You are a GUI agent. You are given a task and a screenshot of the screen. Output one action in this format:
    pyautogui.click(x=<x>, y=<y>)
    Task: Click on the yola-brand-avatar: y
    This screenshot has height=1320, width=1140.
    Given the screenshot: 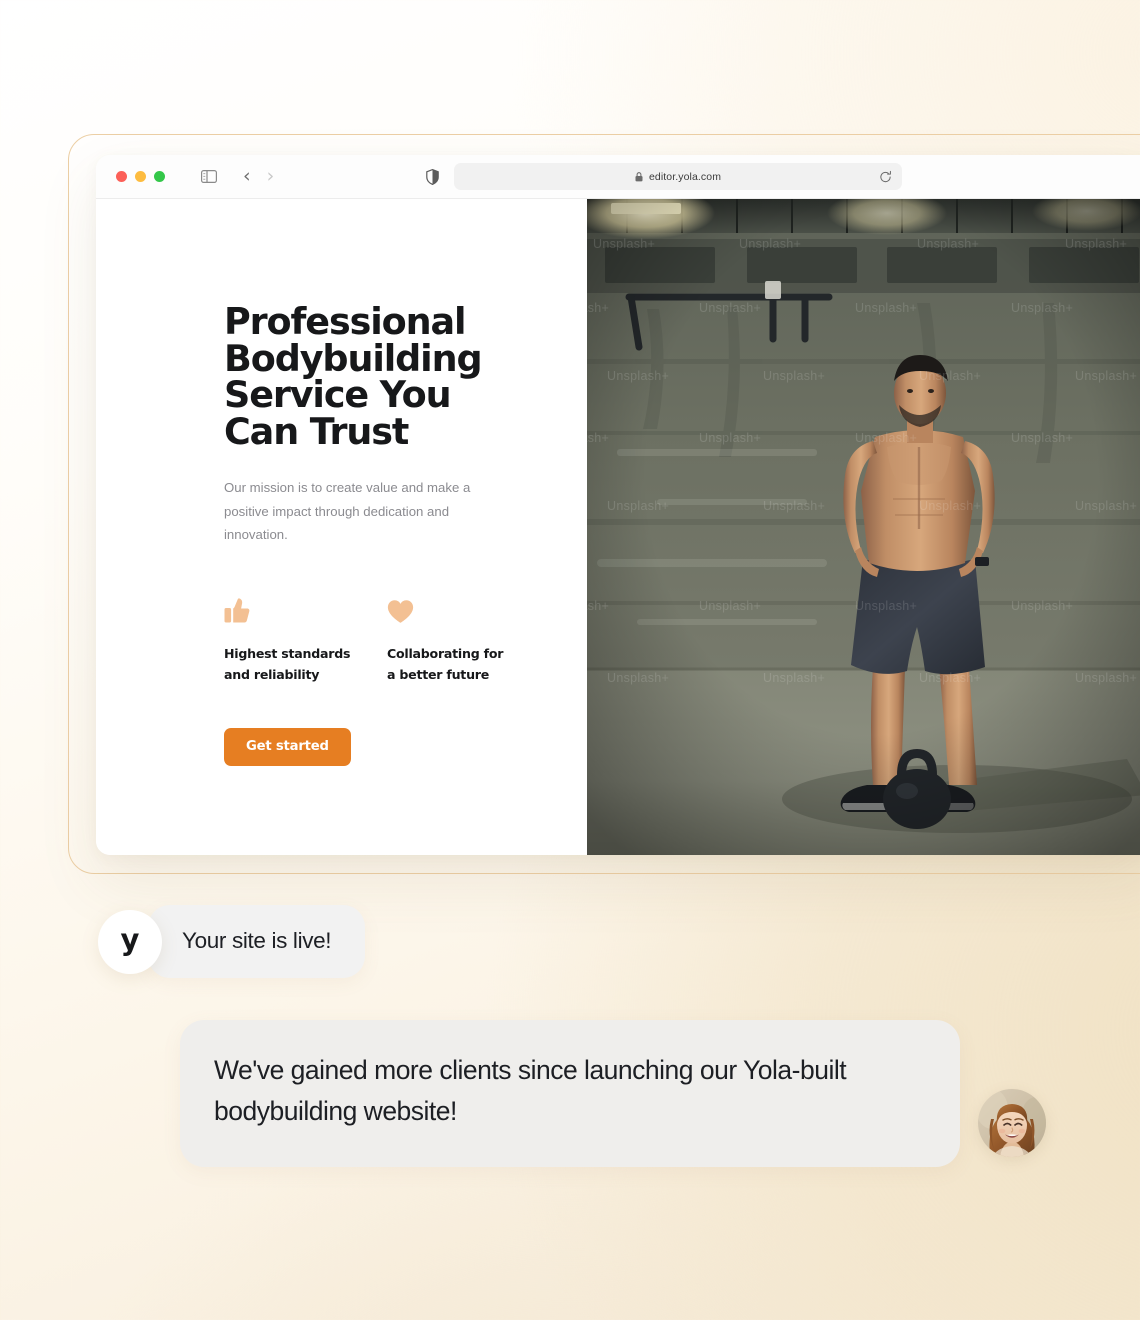 What is the action you would take?
    pyautogui.click(x=130, y=941)
    